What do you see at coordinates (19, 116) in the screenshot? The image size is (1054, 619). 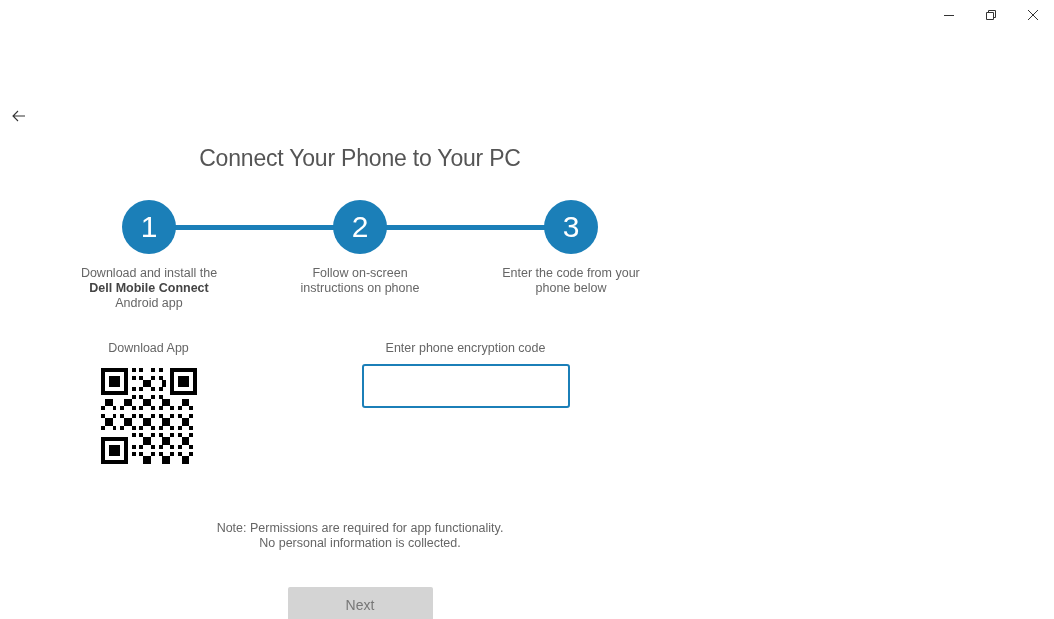 I see `back-button` at bounding box center [19, 116].